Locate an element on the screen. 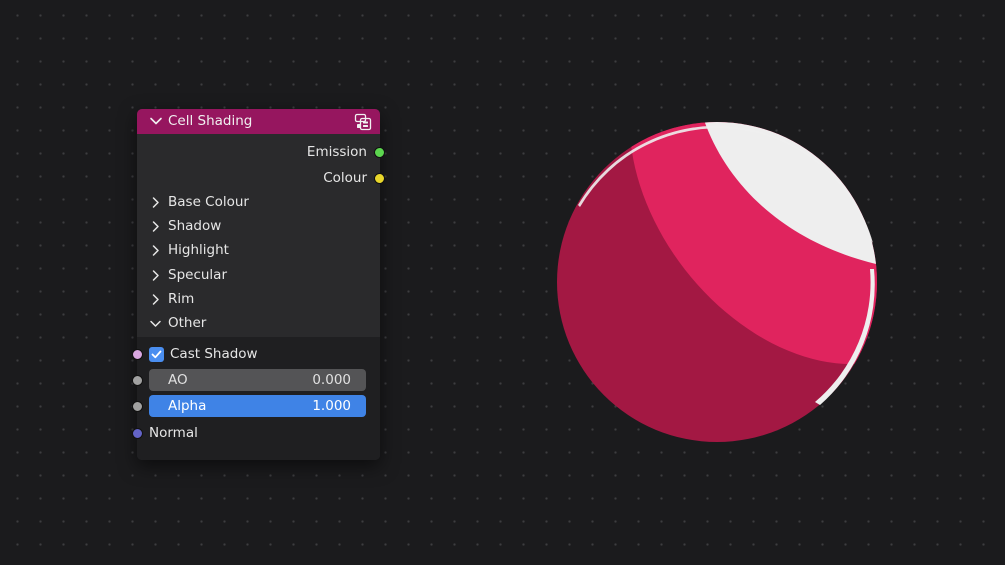 The width and height of the screenshot is (1005, 565). panel-shadow: Shadow is located at coordinates (185, 226).